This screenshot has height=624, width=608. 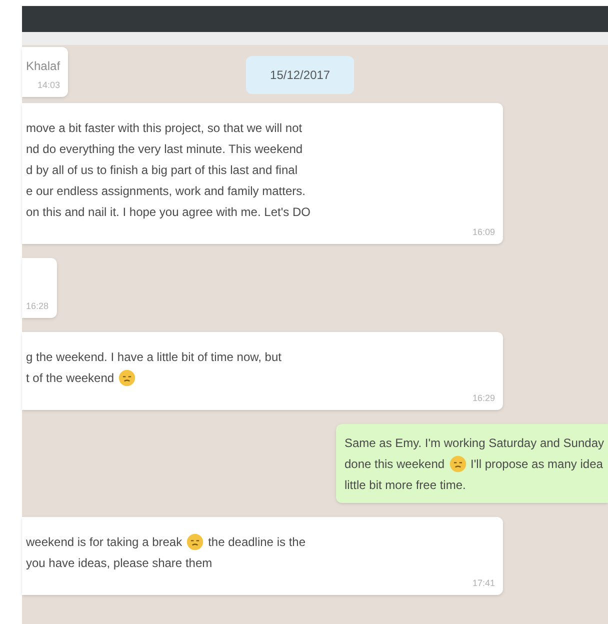 I want to click on message-time: 14:03, so click(x=49, y=85).